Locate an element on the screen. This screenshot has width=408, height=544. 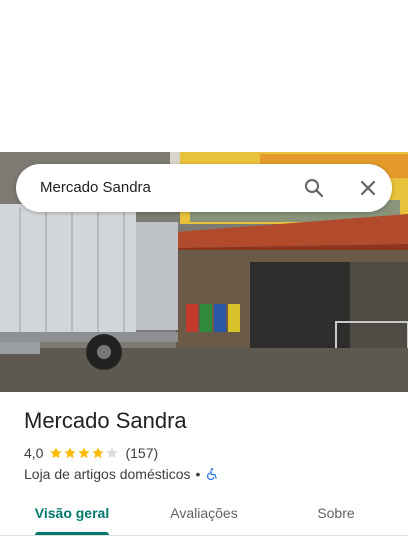
tab-avaliacoes: Avaliações is located at coordinates (204, 514).